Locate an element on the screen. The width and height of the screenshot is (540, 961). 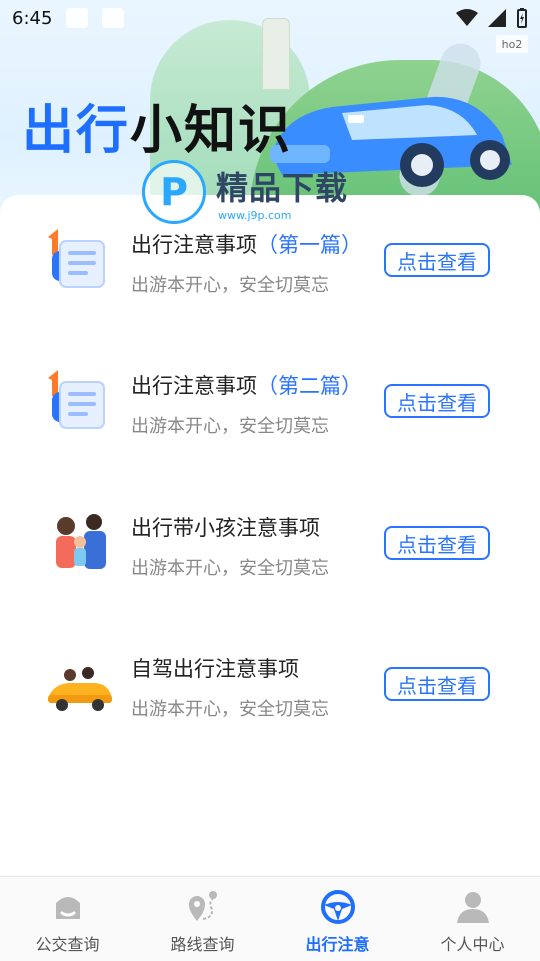
title-part1: 出行 is located at coordinates (76, 131).